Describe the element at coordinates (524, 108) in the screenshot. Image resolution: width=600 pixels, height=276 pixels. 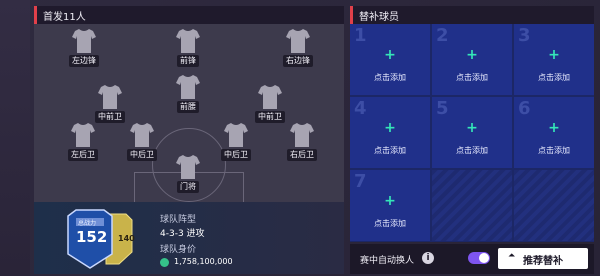
I see `slot-number: 6` at that location.